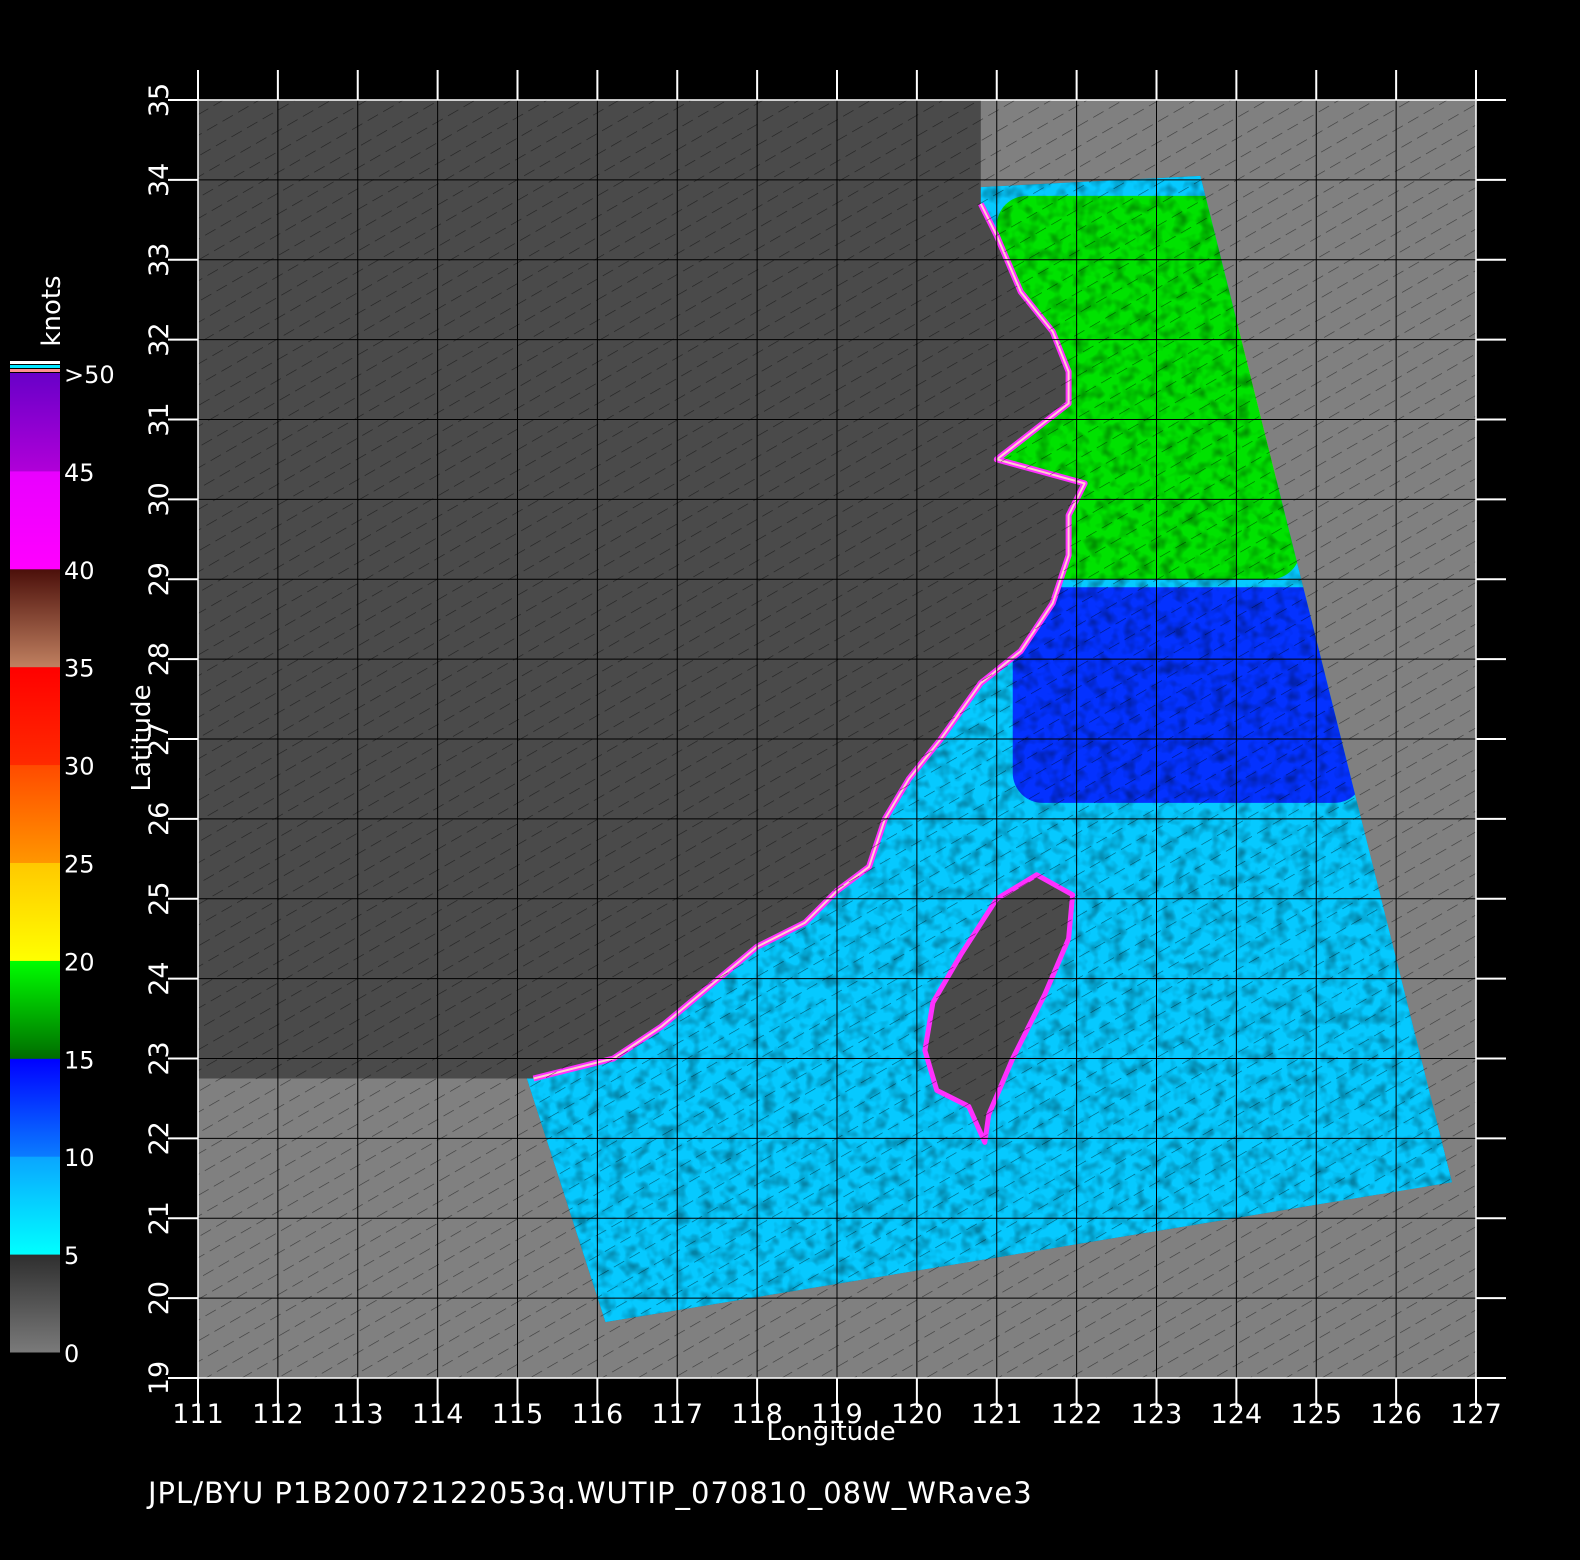 This screenshot has width=1580, height=1560. What do you see at coordinates (278, 1414) in the screenshot?
I see `lon-tick-label: 112` at bounding box center [278, 1414].